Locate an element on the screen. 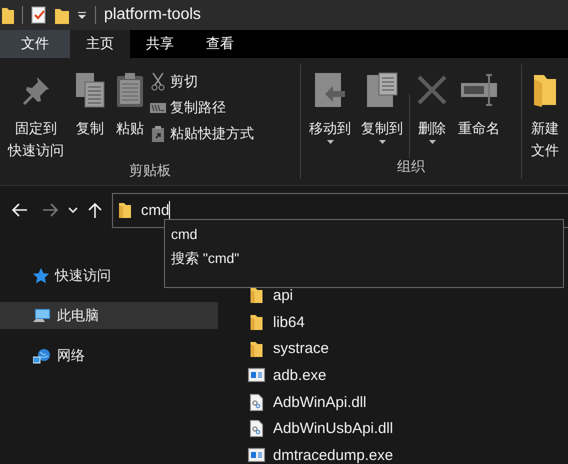 Image resolution: width=568 pixels, height=464 pixels. scissors-icon is located at coordinates (158, 82).